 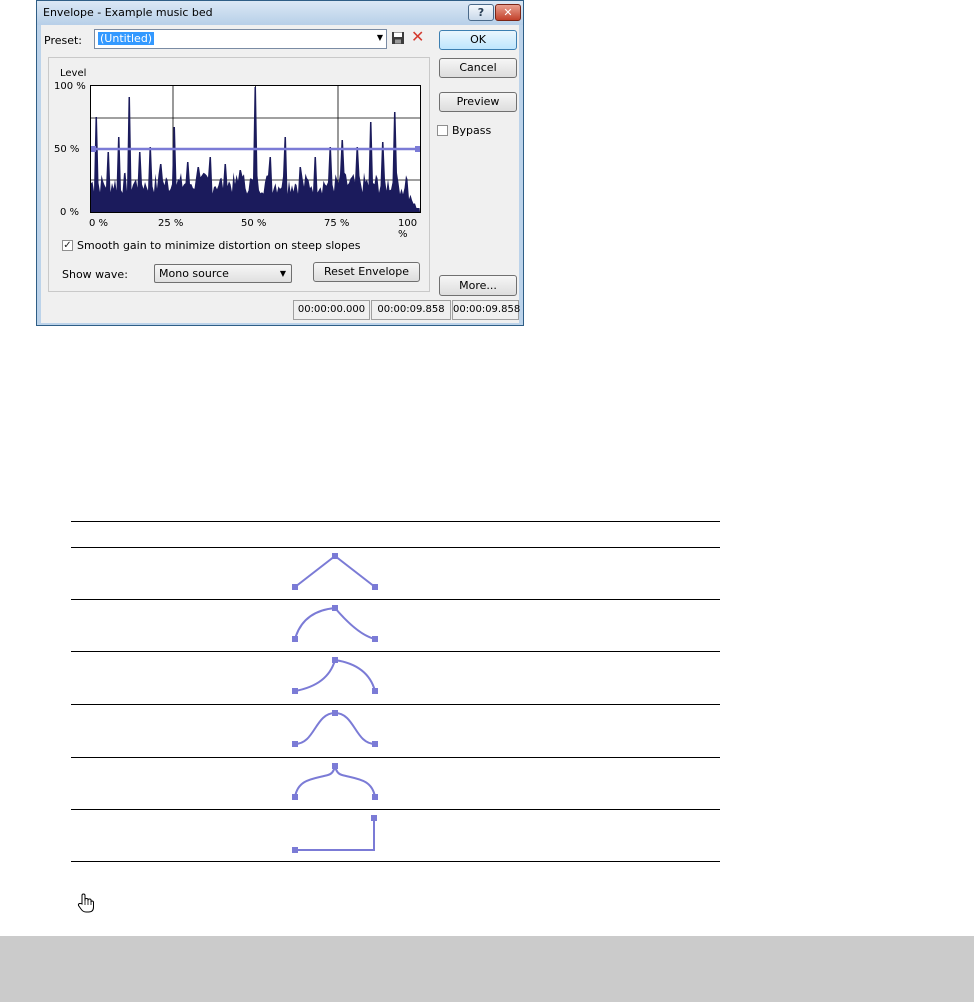 I want to click on window-title: Envelope - Example music bed, so click(x=128, y=12).